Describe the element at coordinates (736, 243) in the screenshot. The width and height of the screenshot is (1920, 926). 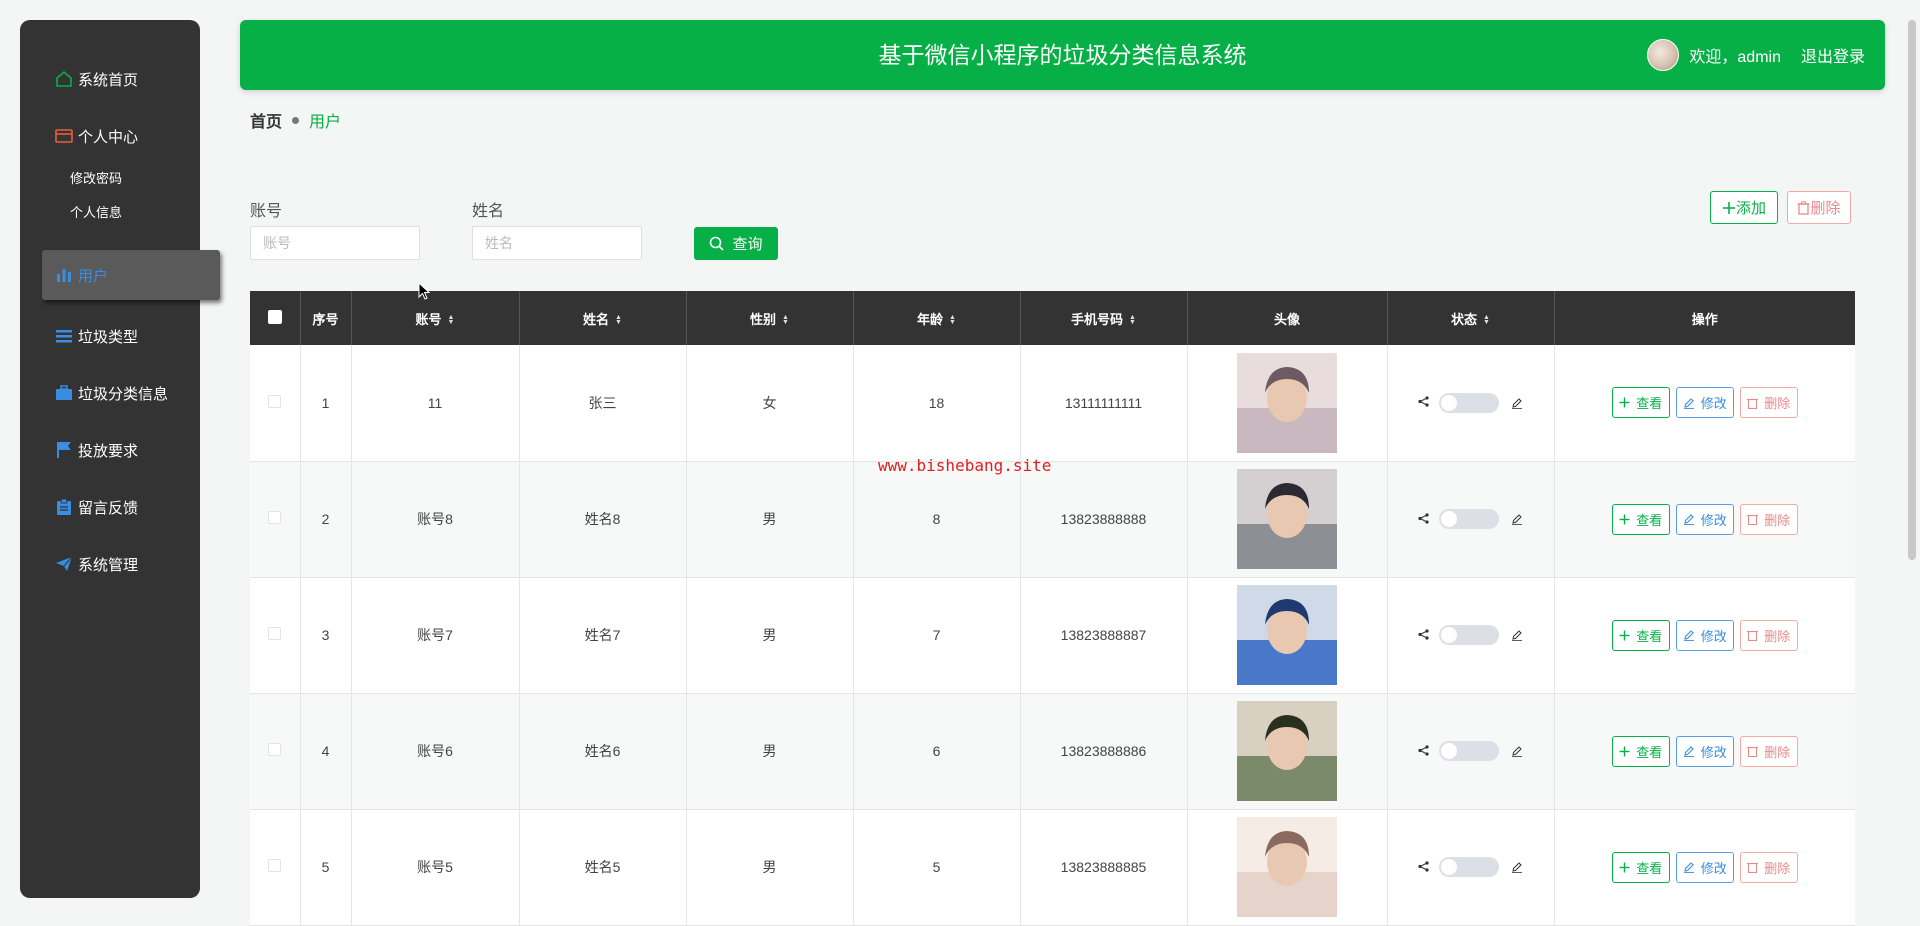
I see `query-button: 查询` at that location.